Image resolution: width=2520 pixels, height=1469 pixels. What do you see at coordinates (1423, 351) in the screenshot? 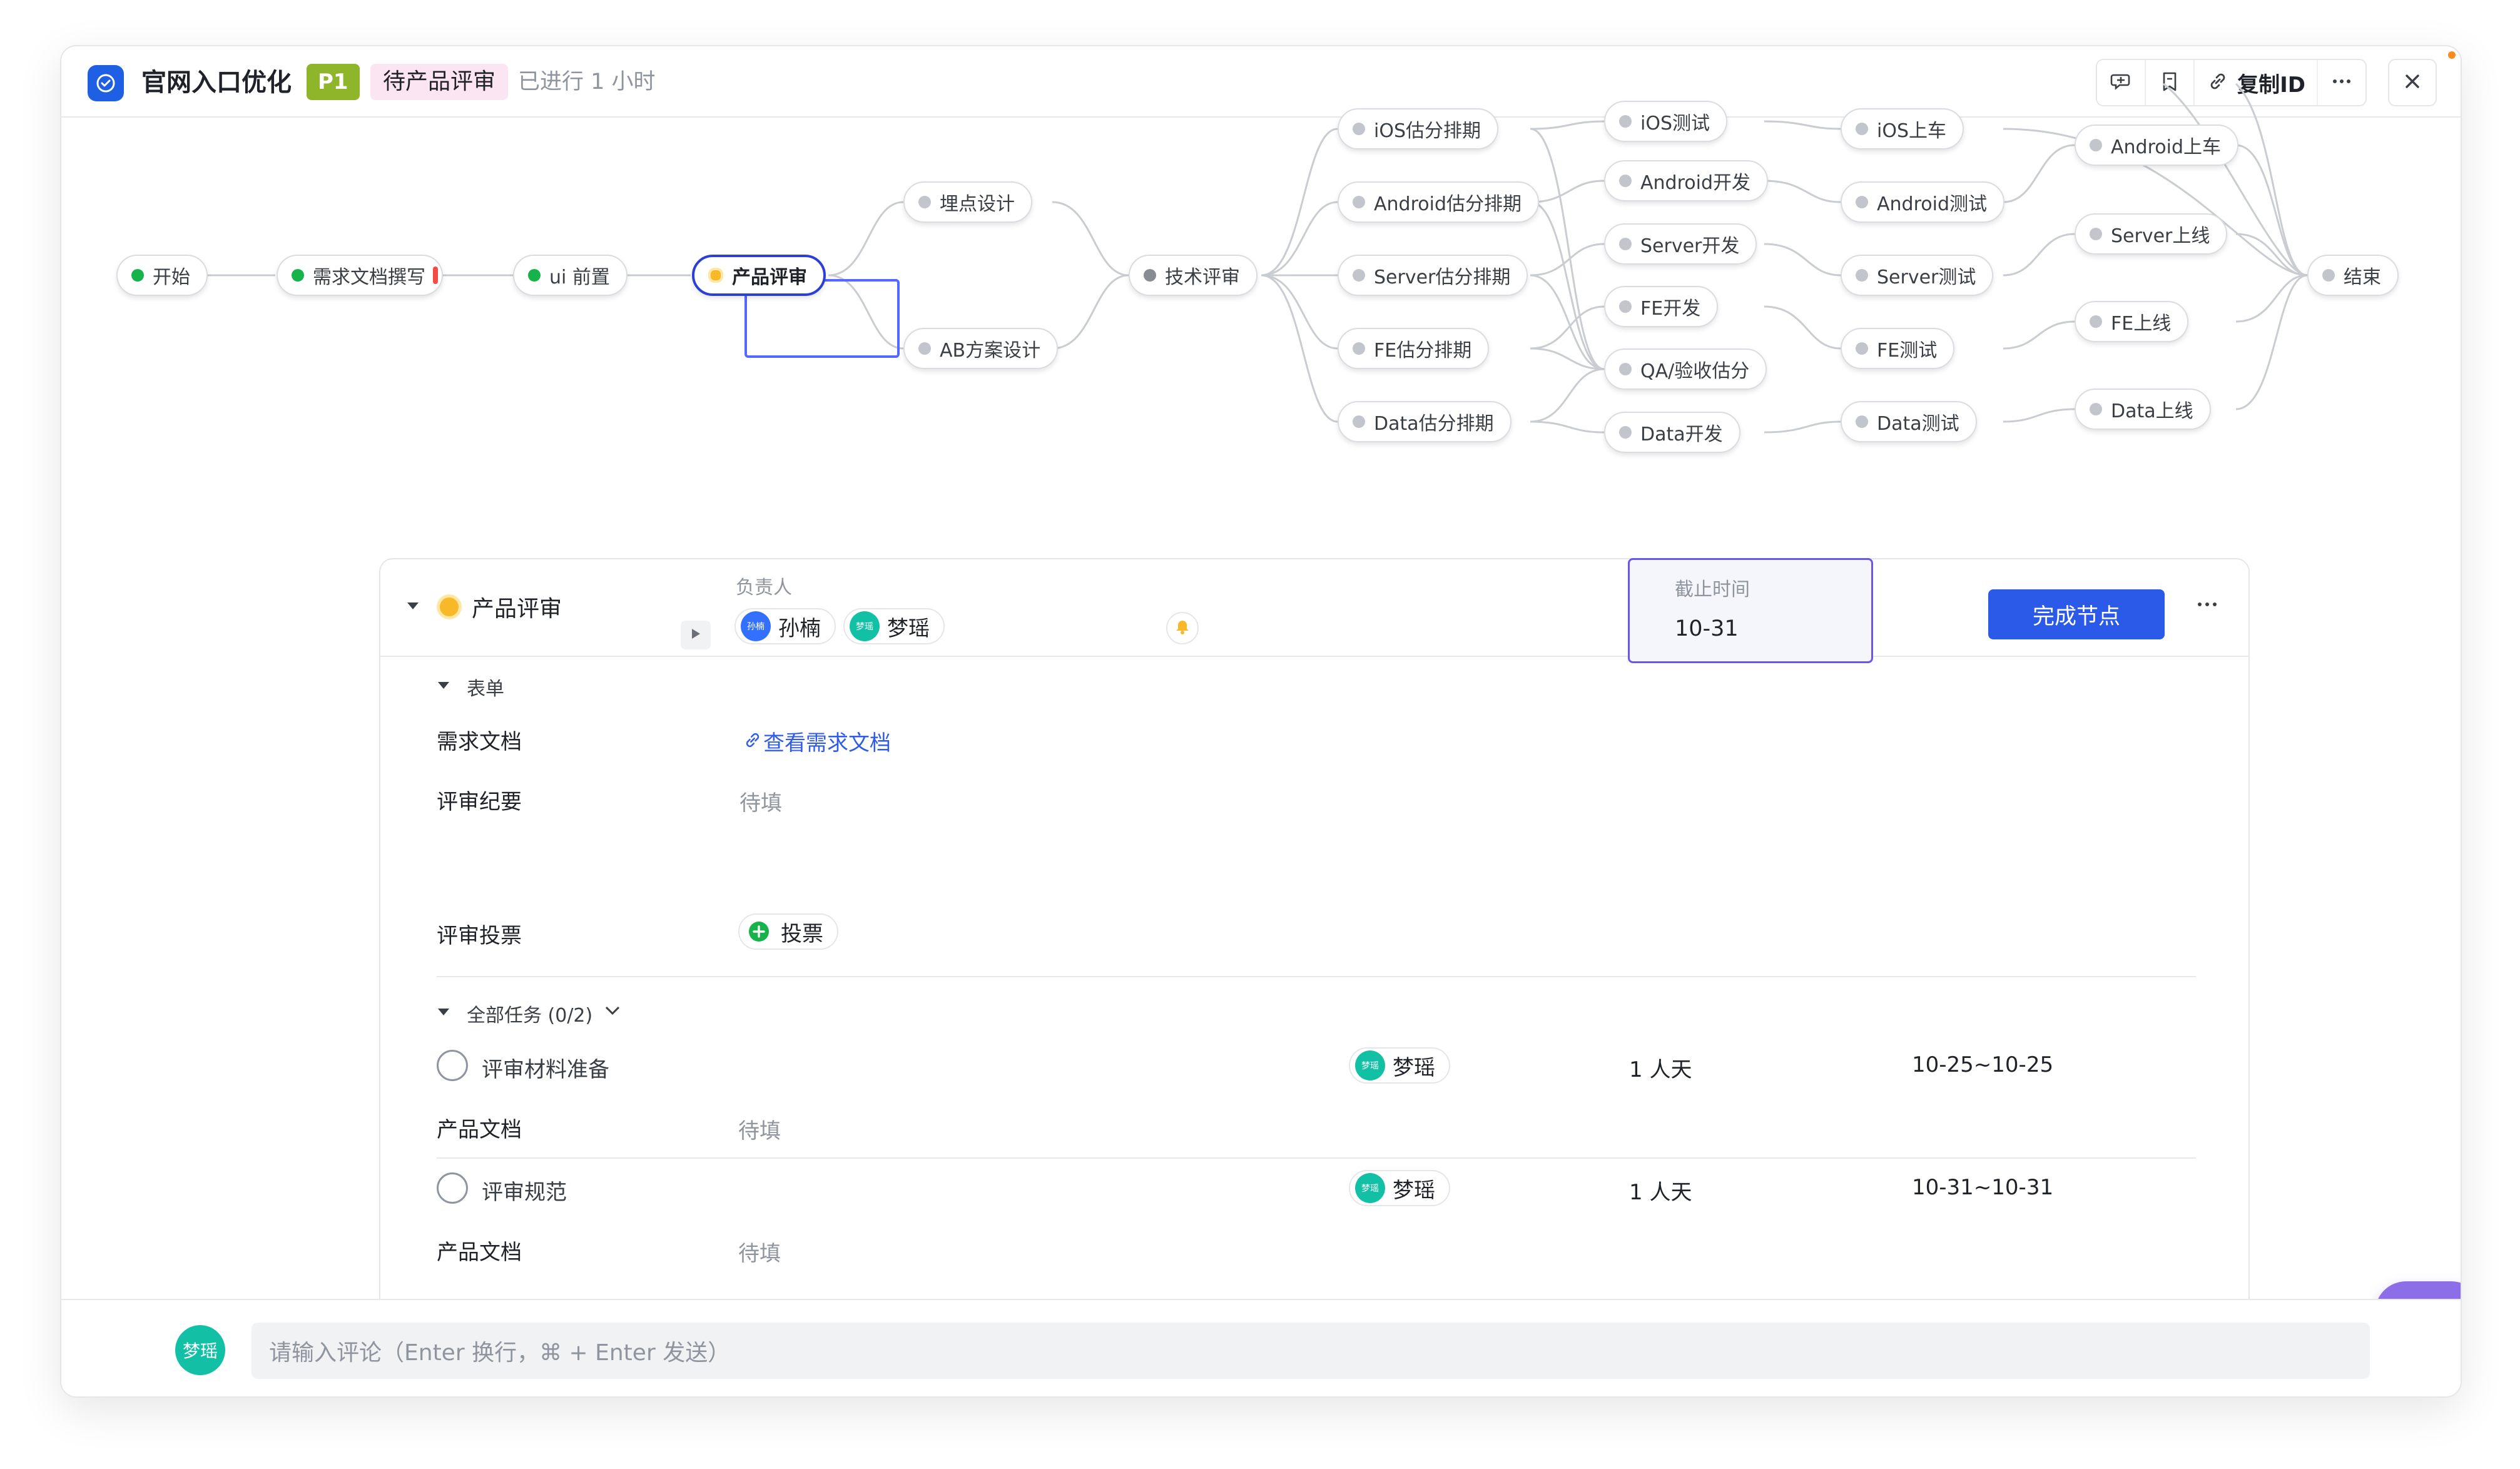
I see `node-label: FE估分排期` at bounding box center [1423, 351].